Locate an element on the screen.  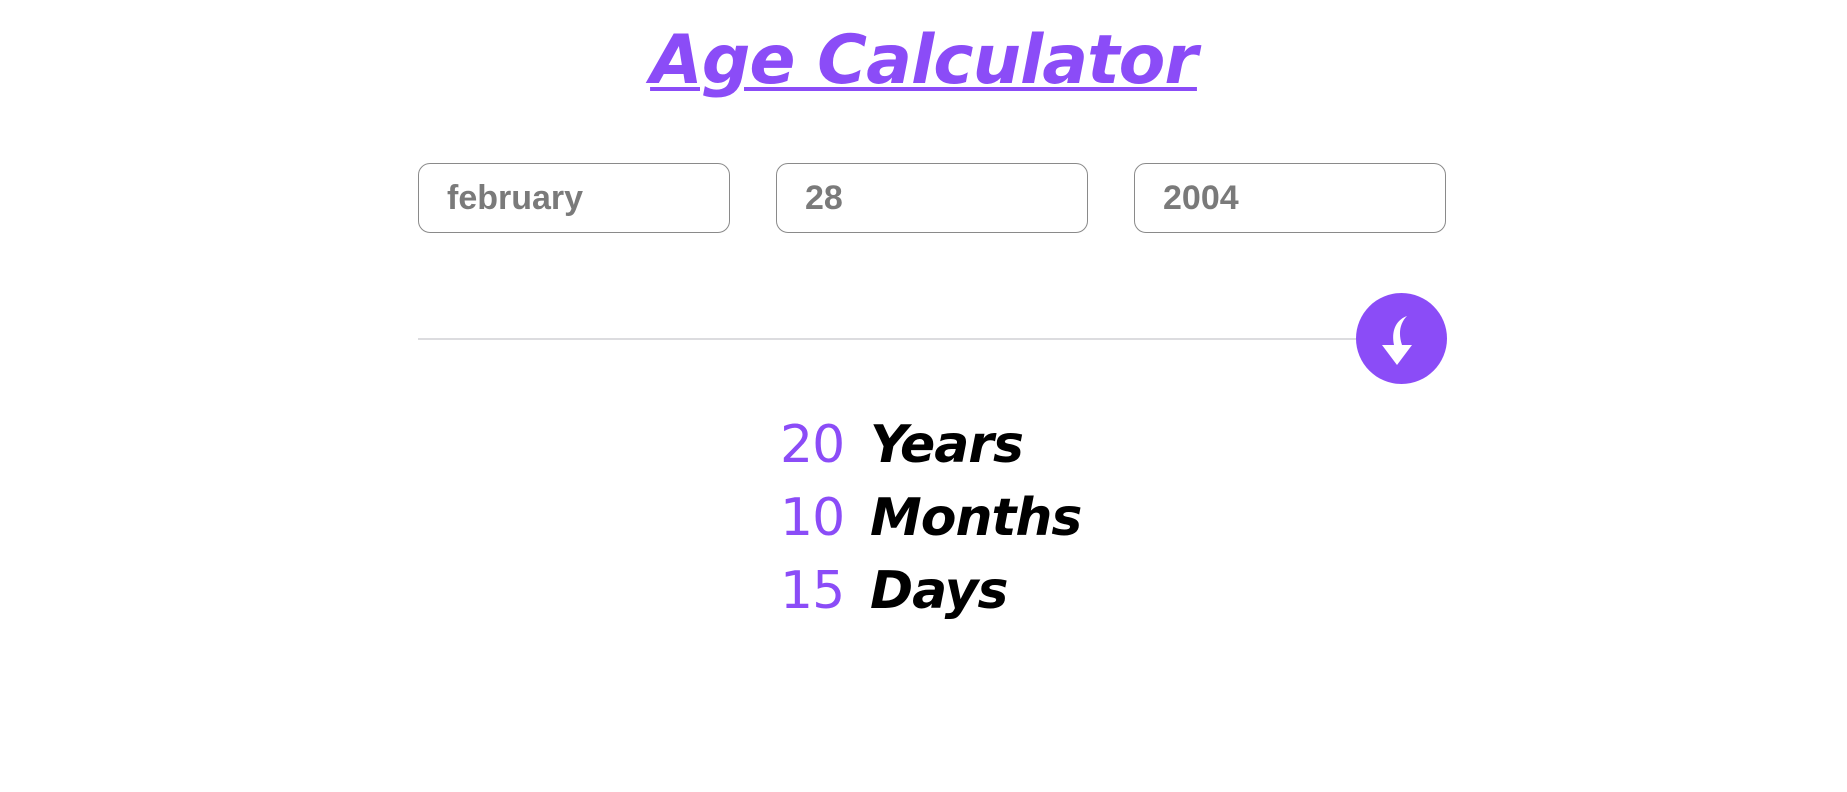
day-input is located at coordinates (932, 198).